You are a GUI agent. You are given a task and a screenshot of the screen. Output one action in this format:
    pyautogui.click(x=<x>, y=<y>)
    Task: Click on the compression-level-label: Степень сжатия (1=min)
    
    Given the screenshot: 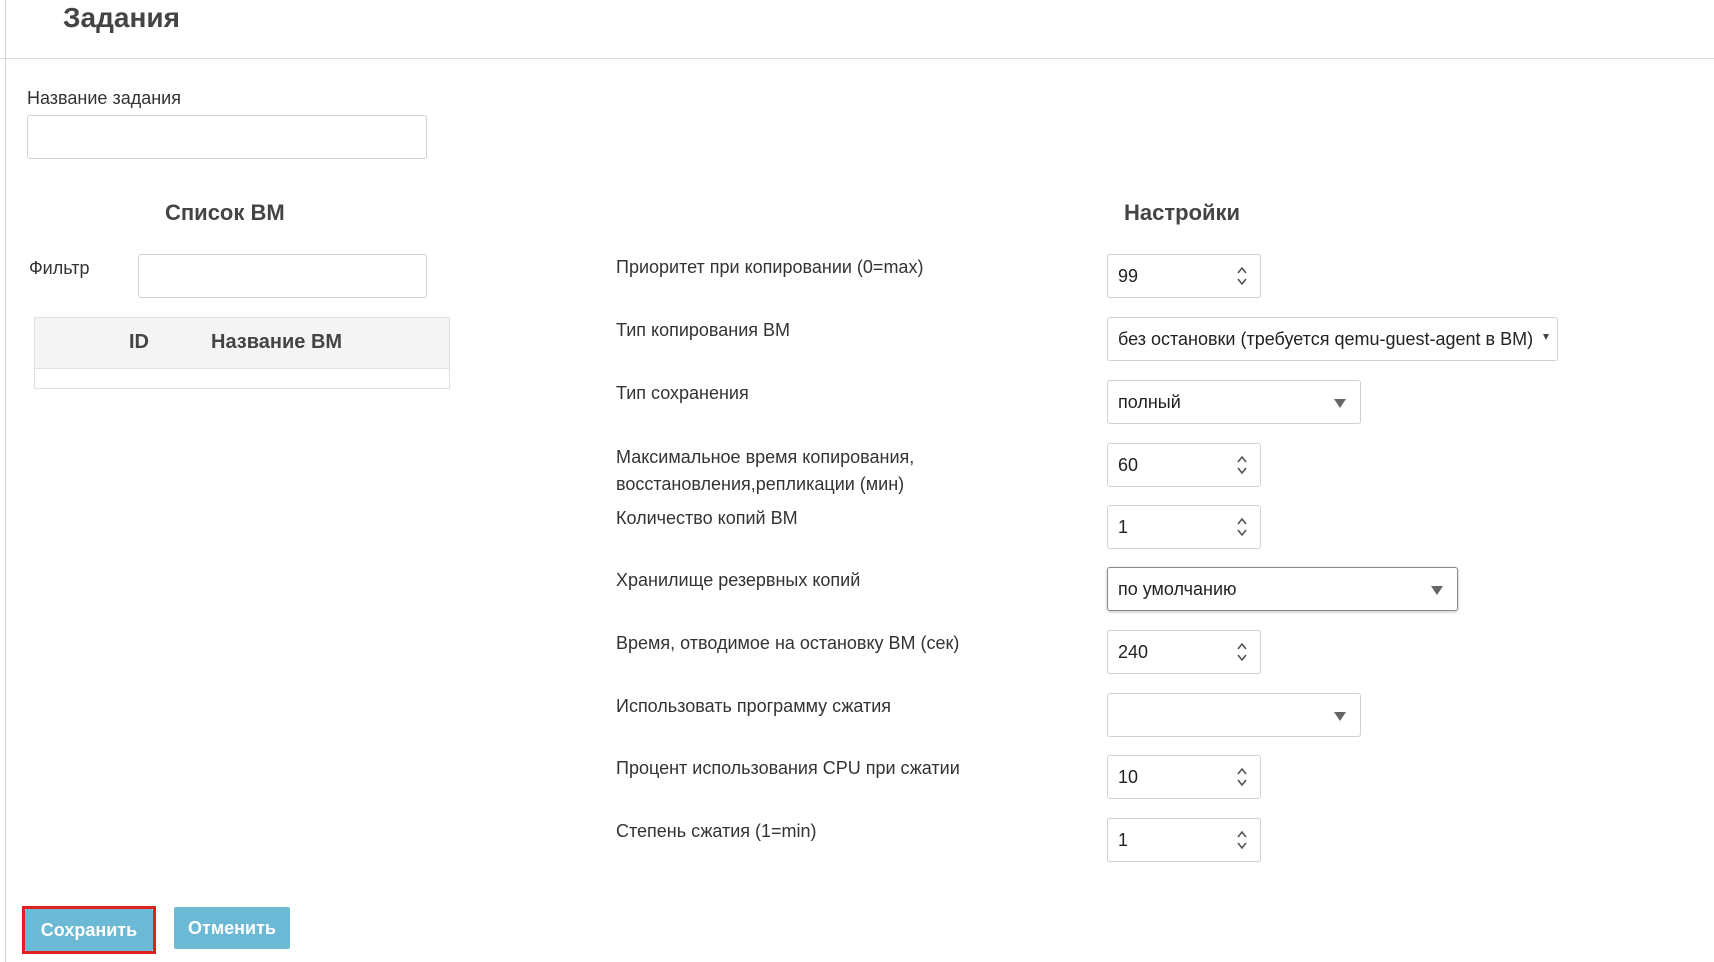 What is the action you would take?
    pyautogui.click(x=716, y=831)
    